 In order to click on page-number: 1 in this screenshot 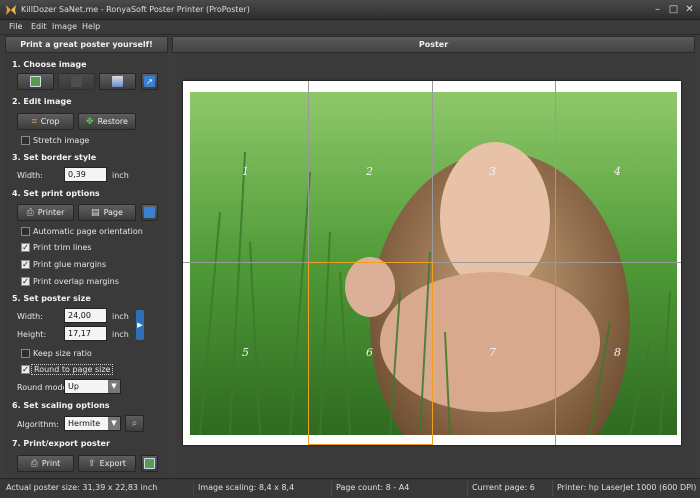, I will do `click(245, 171)`.